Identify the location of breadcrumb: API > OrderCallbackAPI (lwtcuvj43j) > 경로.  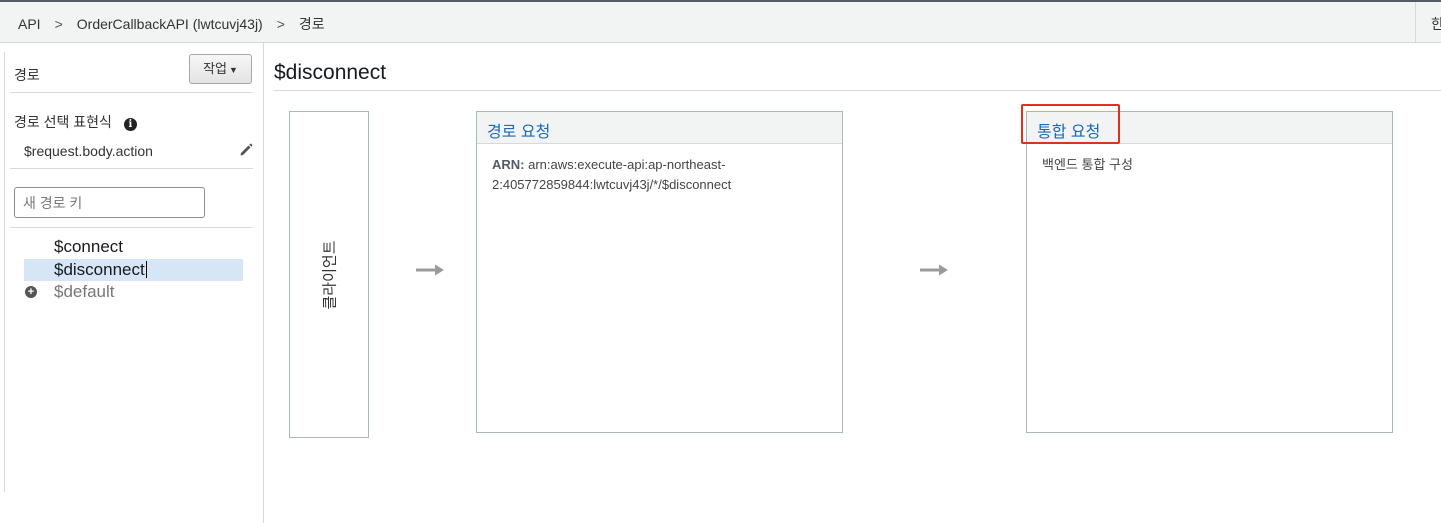
(171, 24).